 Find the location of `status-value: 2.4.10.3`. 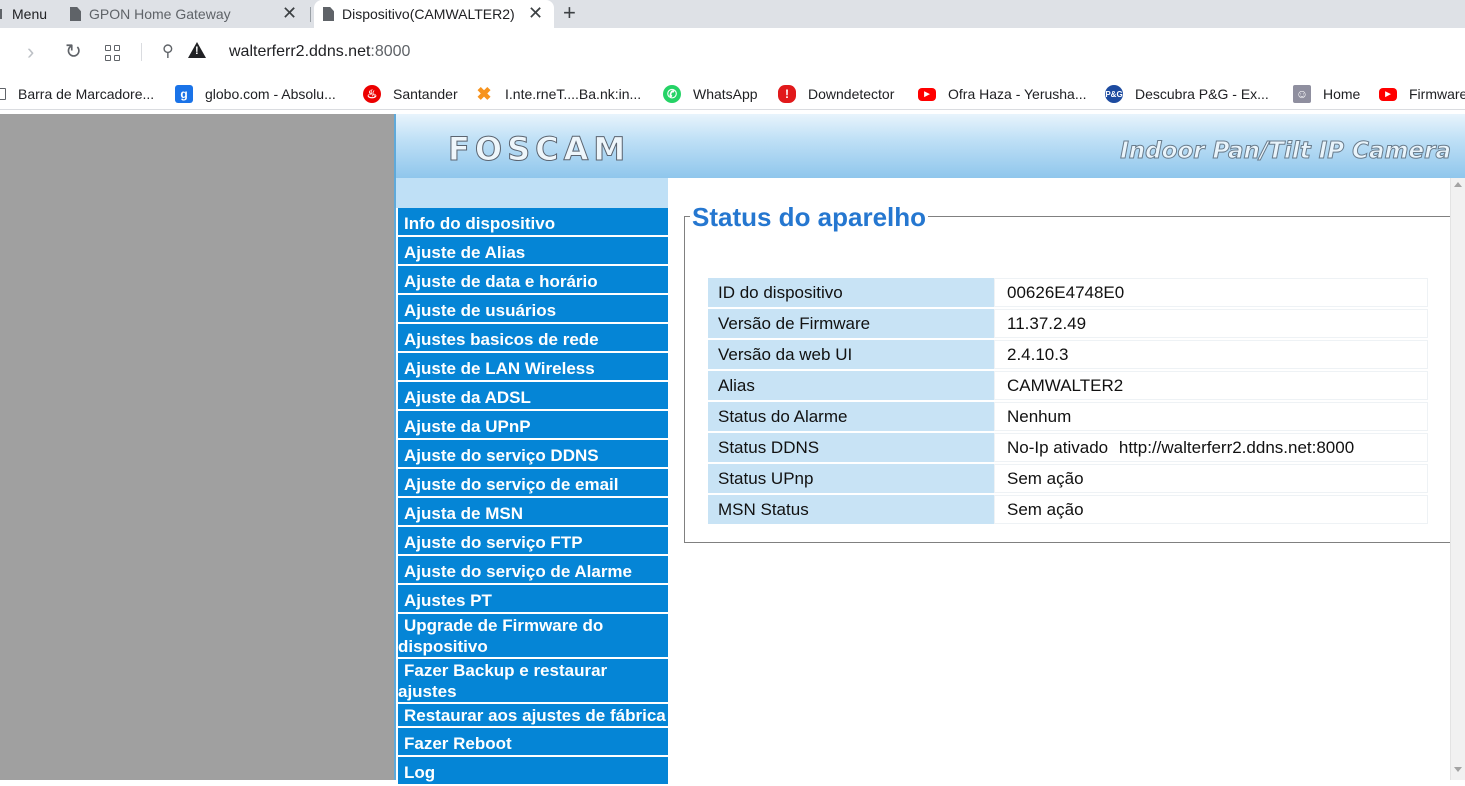

status-value: 2.4.10.3 is located at coordinates (1211, 354).